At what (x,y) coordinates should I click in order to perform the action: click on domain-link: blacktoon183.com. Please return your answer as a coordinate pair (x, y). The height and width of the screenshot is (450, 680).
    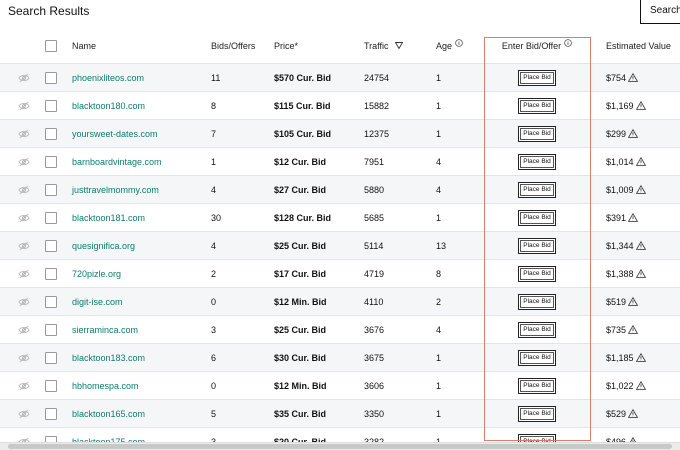
    Looking at the image, I should click on (137, 357).